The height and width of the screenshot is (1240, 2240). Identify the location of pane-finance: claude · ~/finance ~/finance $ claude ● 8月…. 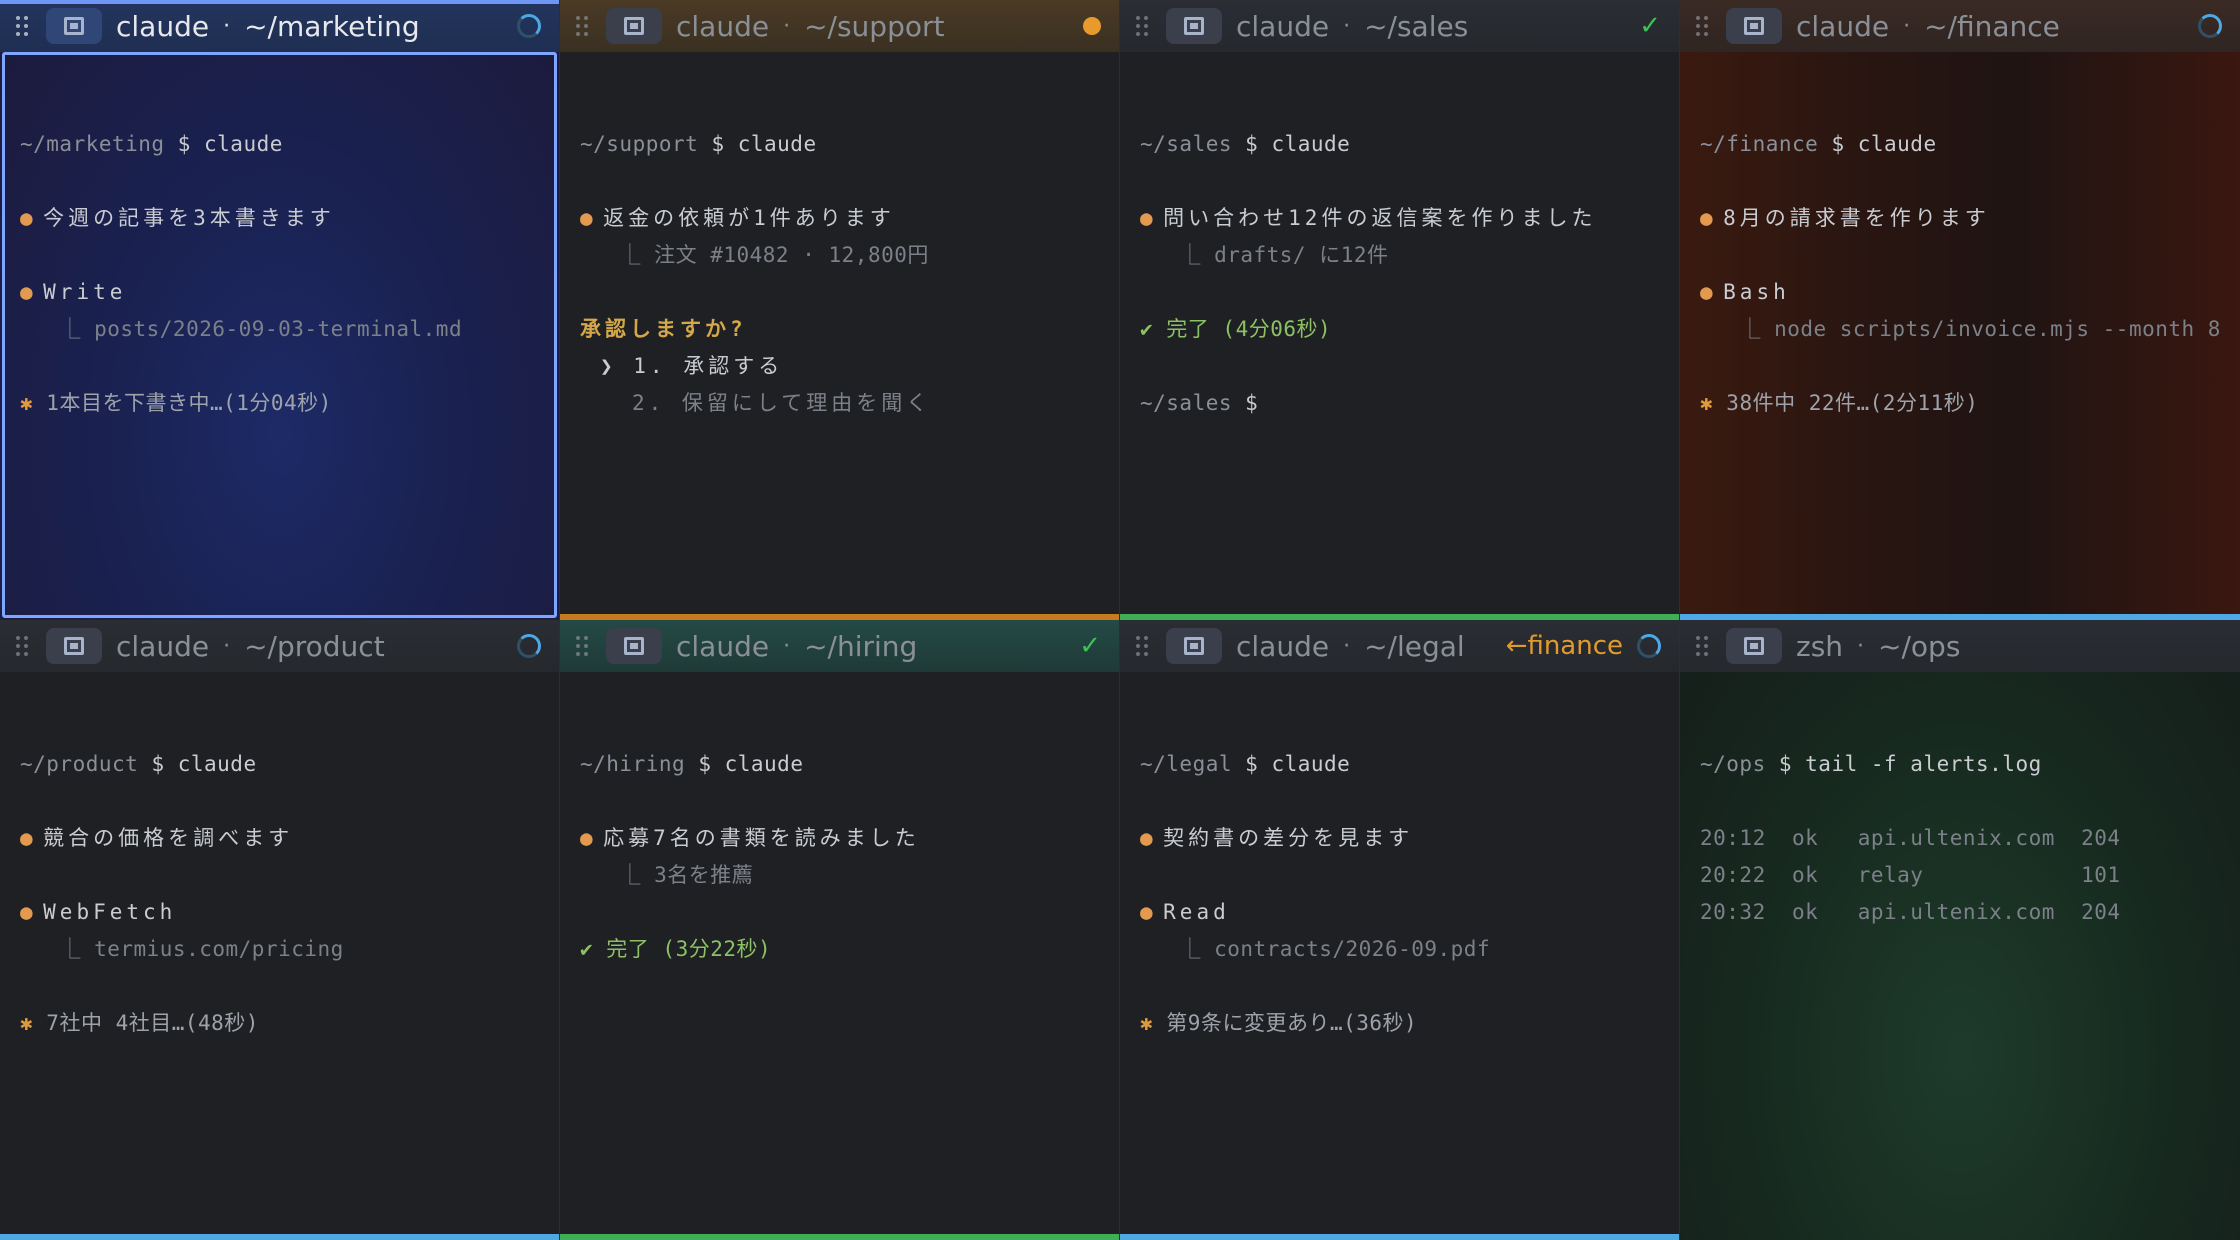
(1960, 310).